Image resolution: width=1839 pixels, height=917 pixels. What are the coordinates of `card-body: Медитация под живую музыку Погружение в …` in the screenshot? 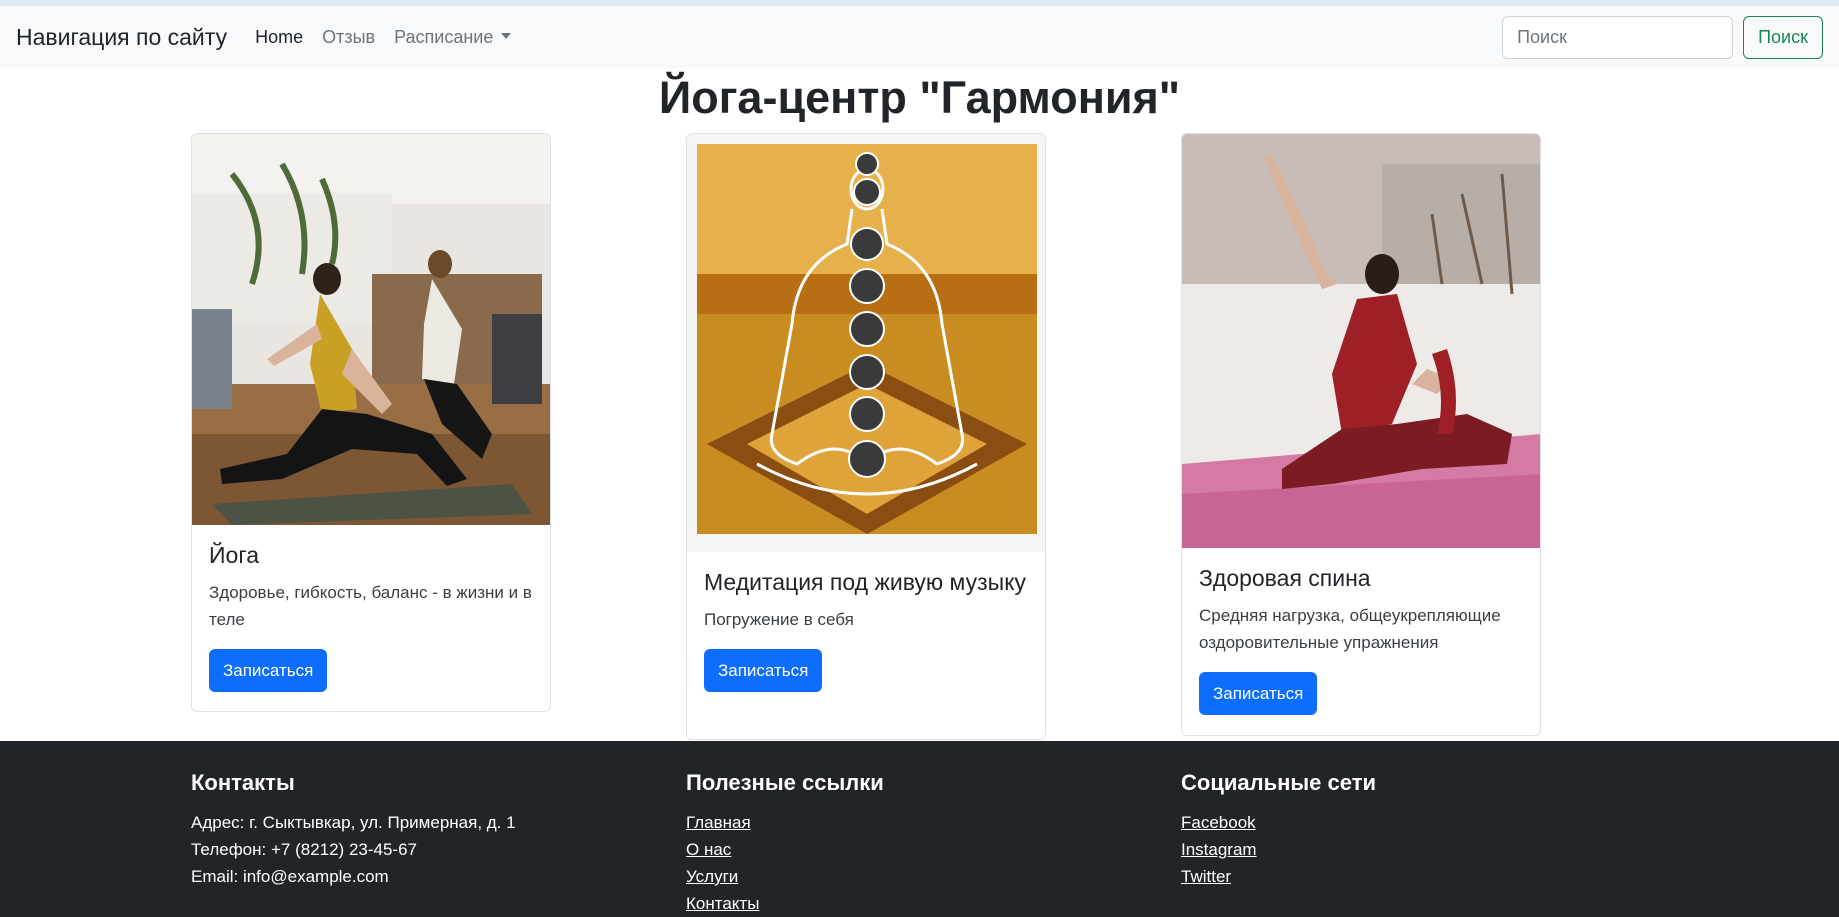 It's located at (866, 630).